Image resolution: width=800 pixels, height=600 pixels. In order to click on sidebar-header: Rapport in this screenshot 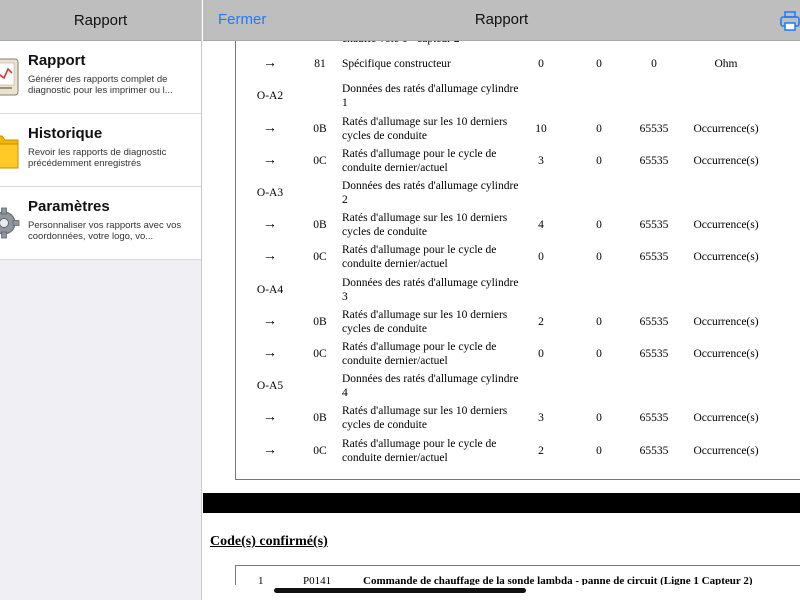, I will do `click(100, 20)`.